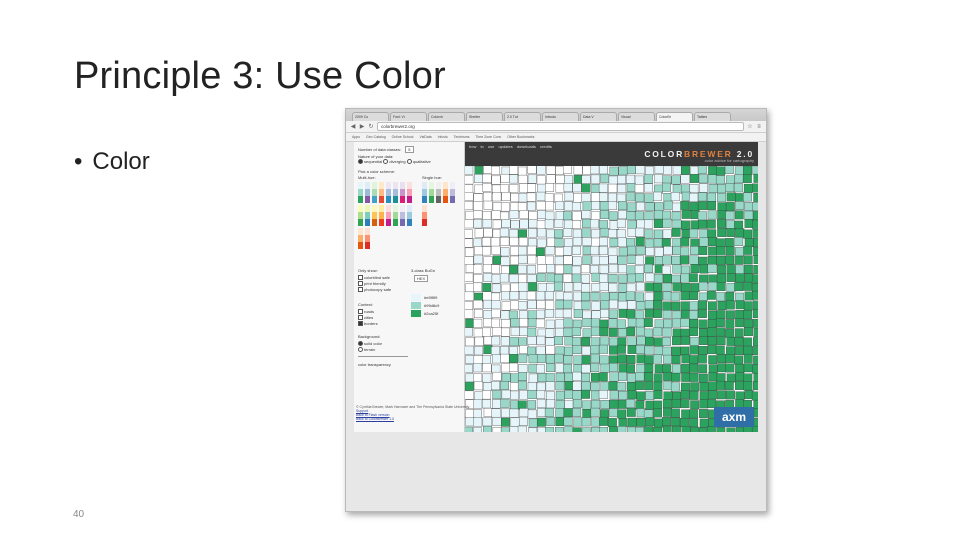  Describe the element at coordinates (636, 116) in the screenshot. I see `browser-tab: Visual` at that location.